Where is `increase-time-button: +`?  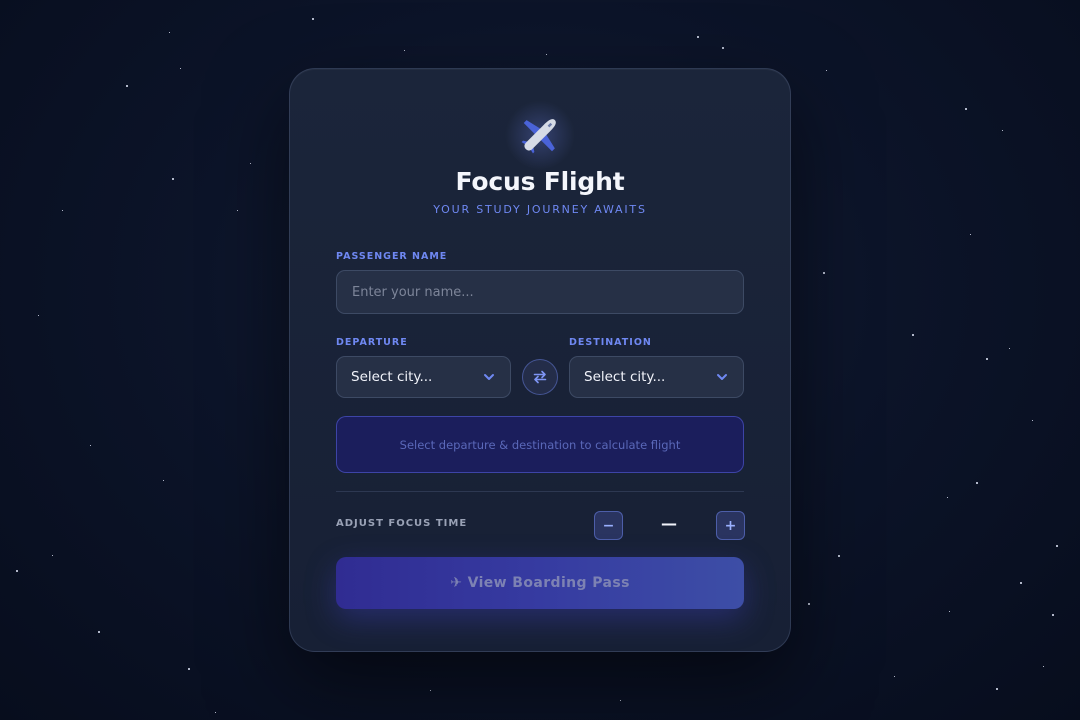 increase-time-button: + is located at coordinates (730, 525).